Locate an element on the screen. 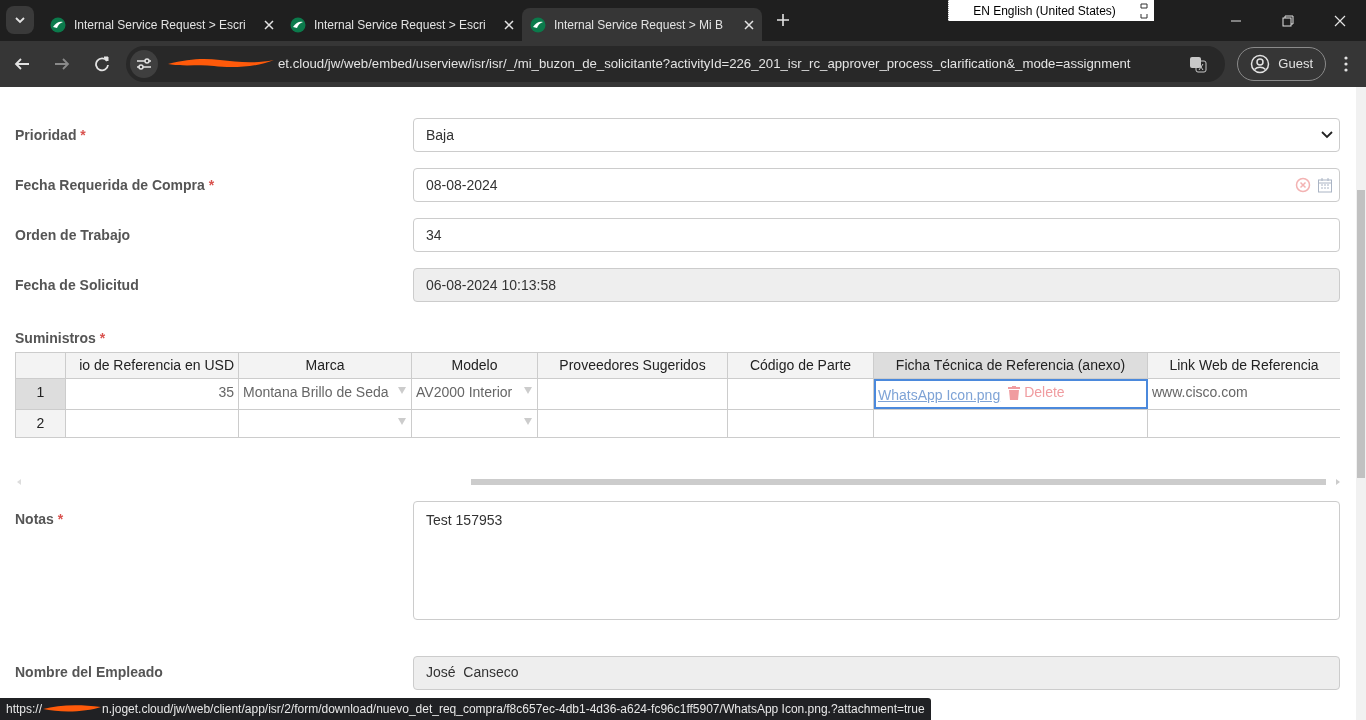 The height and width of the screenshot is (720, 1366). status-url-text: https:// is located at coordinates (24, 709).